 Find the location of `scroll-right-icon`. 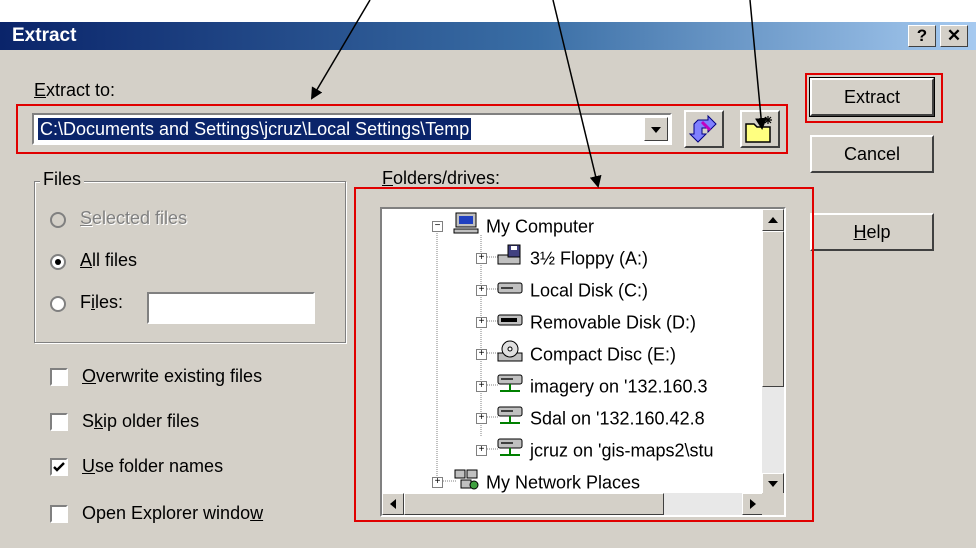

scroll-right-icon is located at coordinates (753, 504).